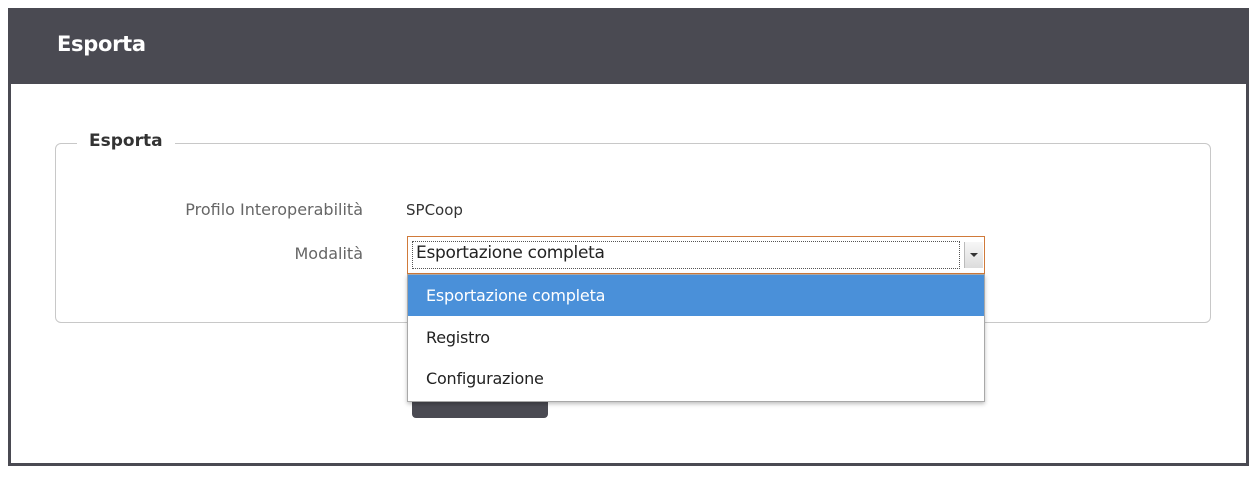  What do you see at coordinates (973, 255) in the screenshot?
I see `chevron-down-icon` at bounding box center [973, 255].